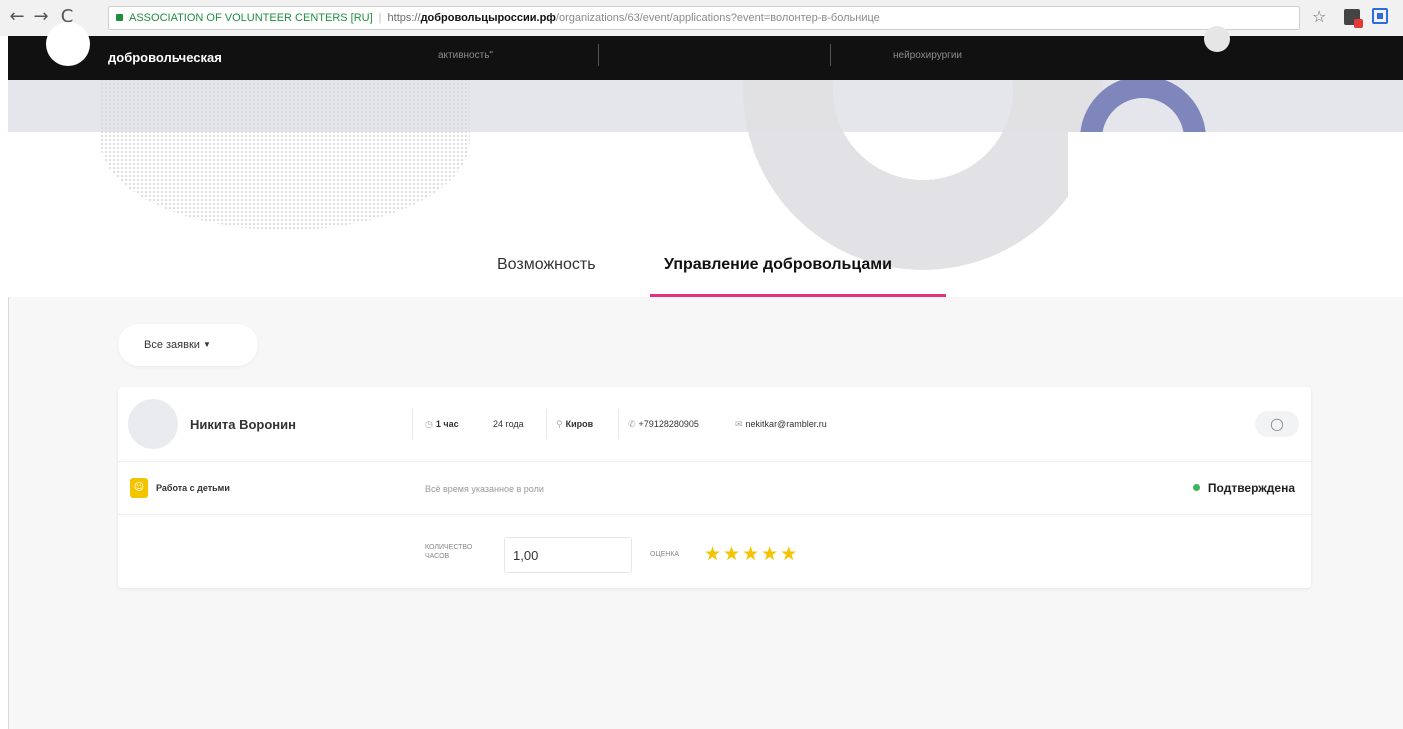  I want to click on chat-bubble-icon: ◯, so click(1277, 424).